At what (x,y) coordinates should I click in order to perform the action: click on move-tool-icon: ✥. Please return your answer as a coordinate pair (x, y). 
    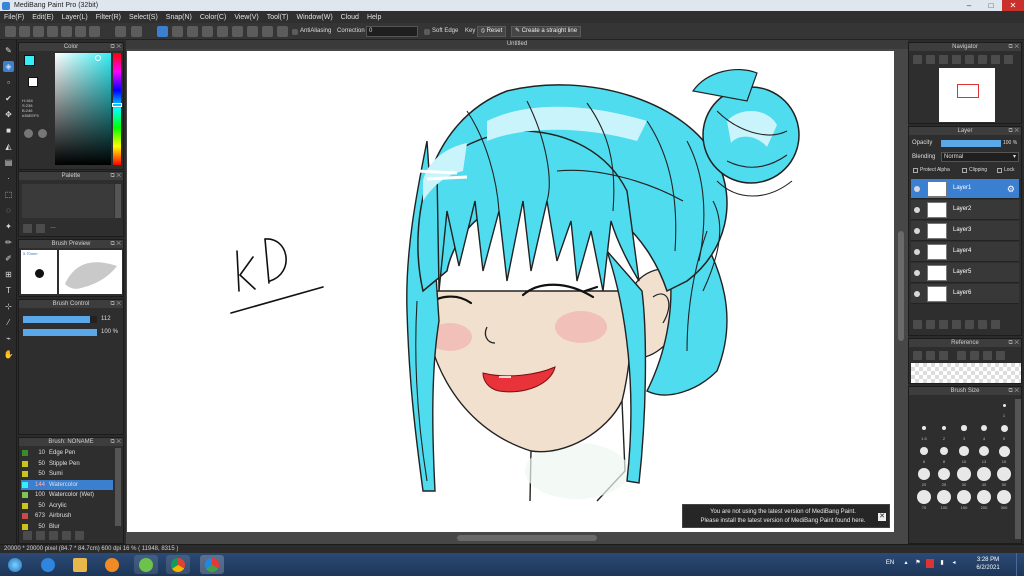
    Looking at the image, I should click on (8, 114).